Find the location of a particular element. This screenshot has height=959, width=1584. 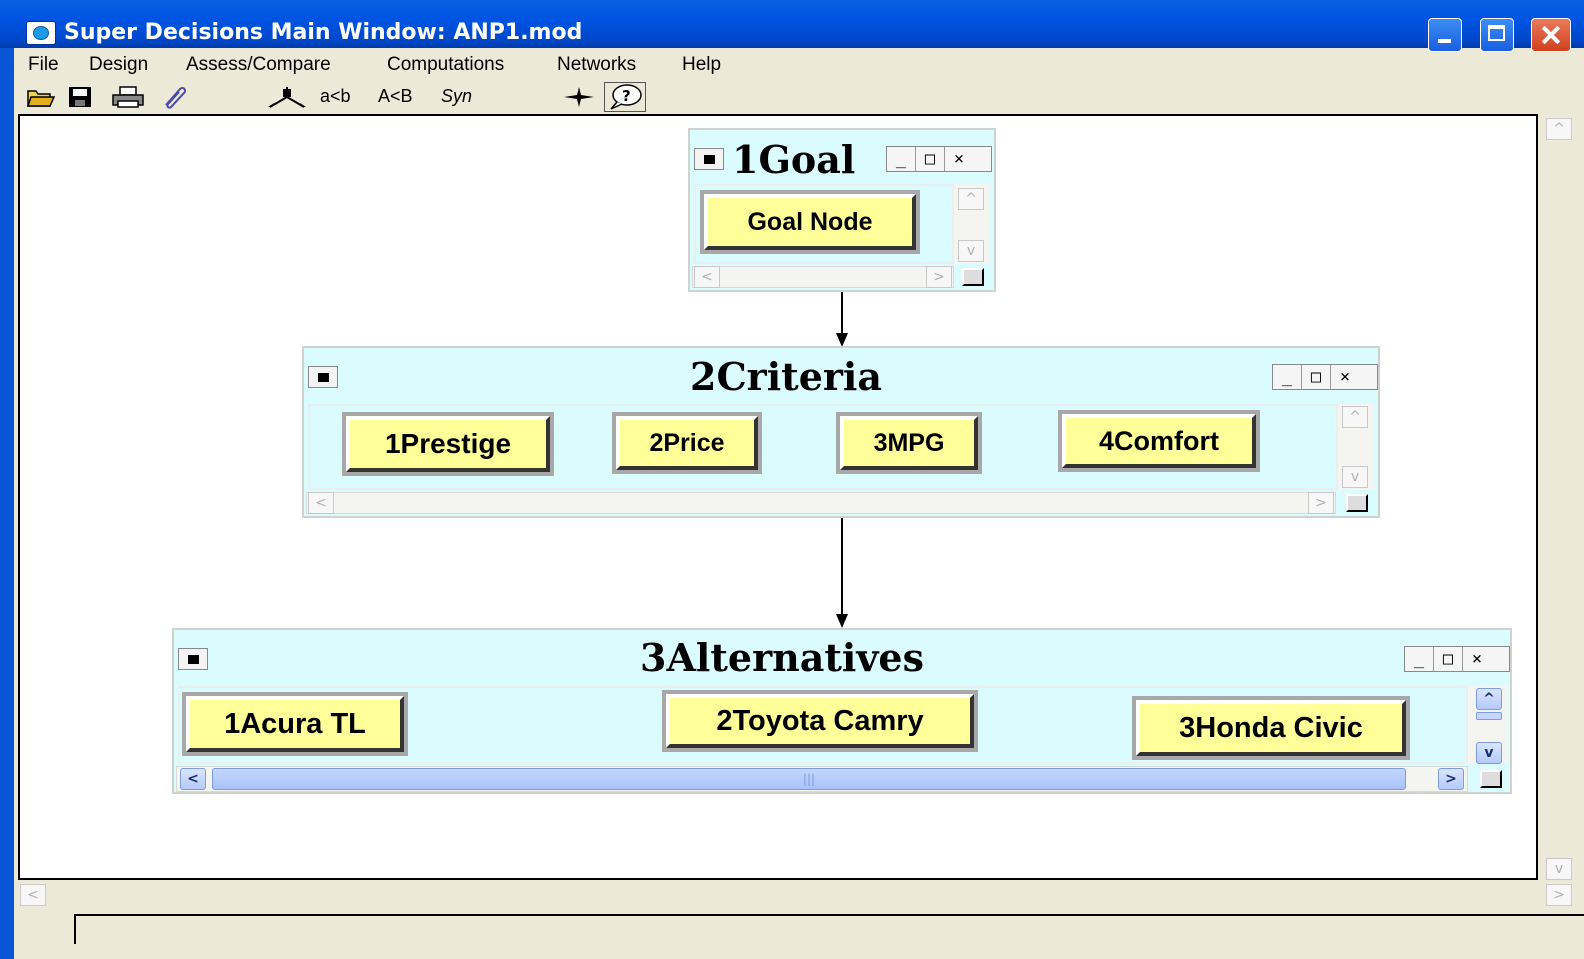

app-icon is located at coordinates (41, 33).